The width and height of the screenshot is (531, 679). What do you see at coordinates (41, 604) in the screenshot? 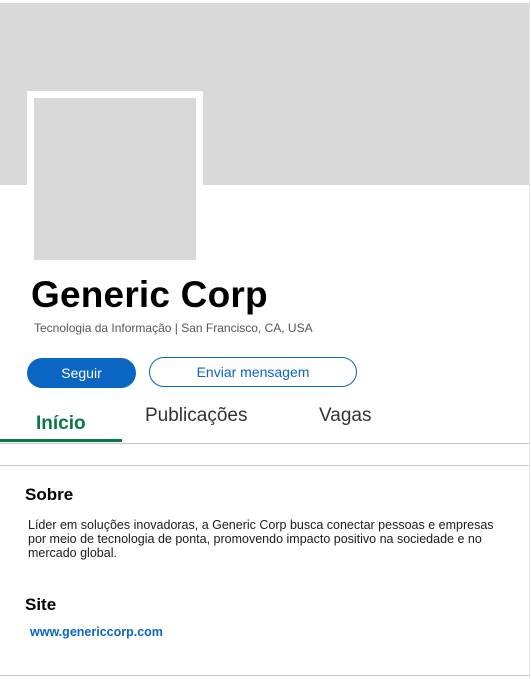
I see `site-title: Site` at bounding box center [41, 604].